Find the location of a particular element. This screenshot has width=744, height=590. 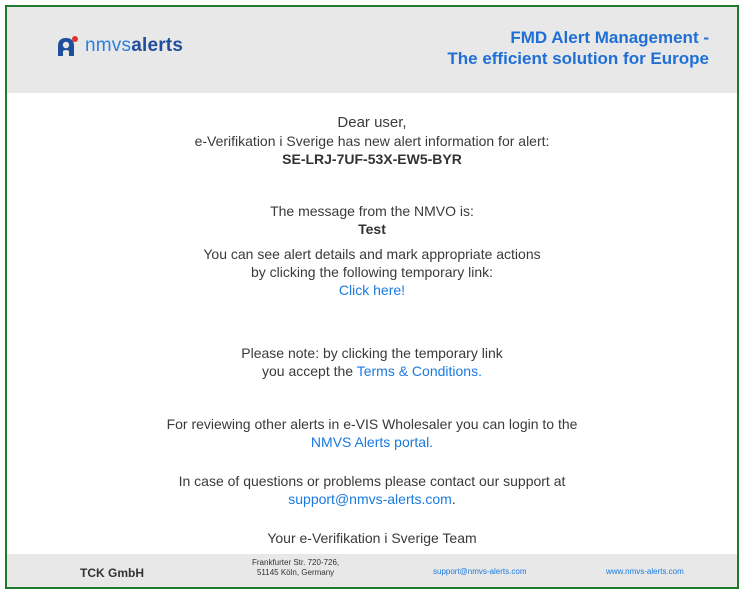

alert-id: SE-LRJ-7UF-53X-EW5-BYR is located at coordinates (372, 159).